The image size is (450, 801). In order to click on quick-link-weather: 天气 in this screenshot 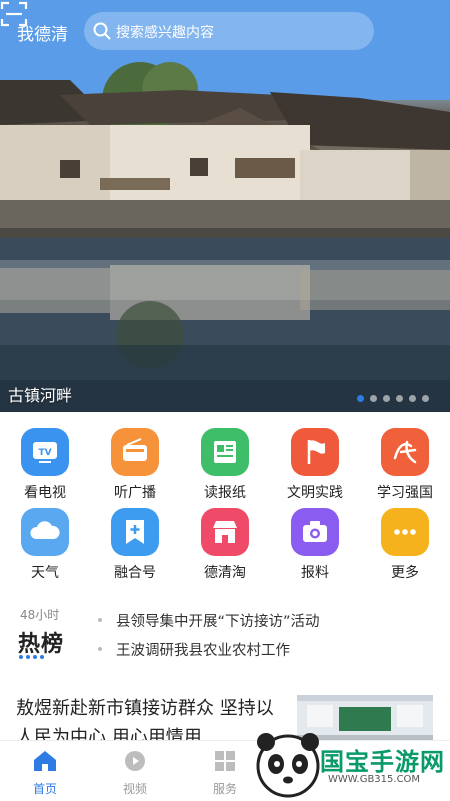, I will do `click(45, 545)`.